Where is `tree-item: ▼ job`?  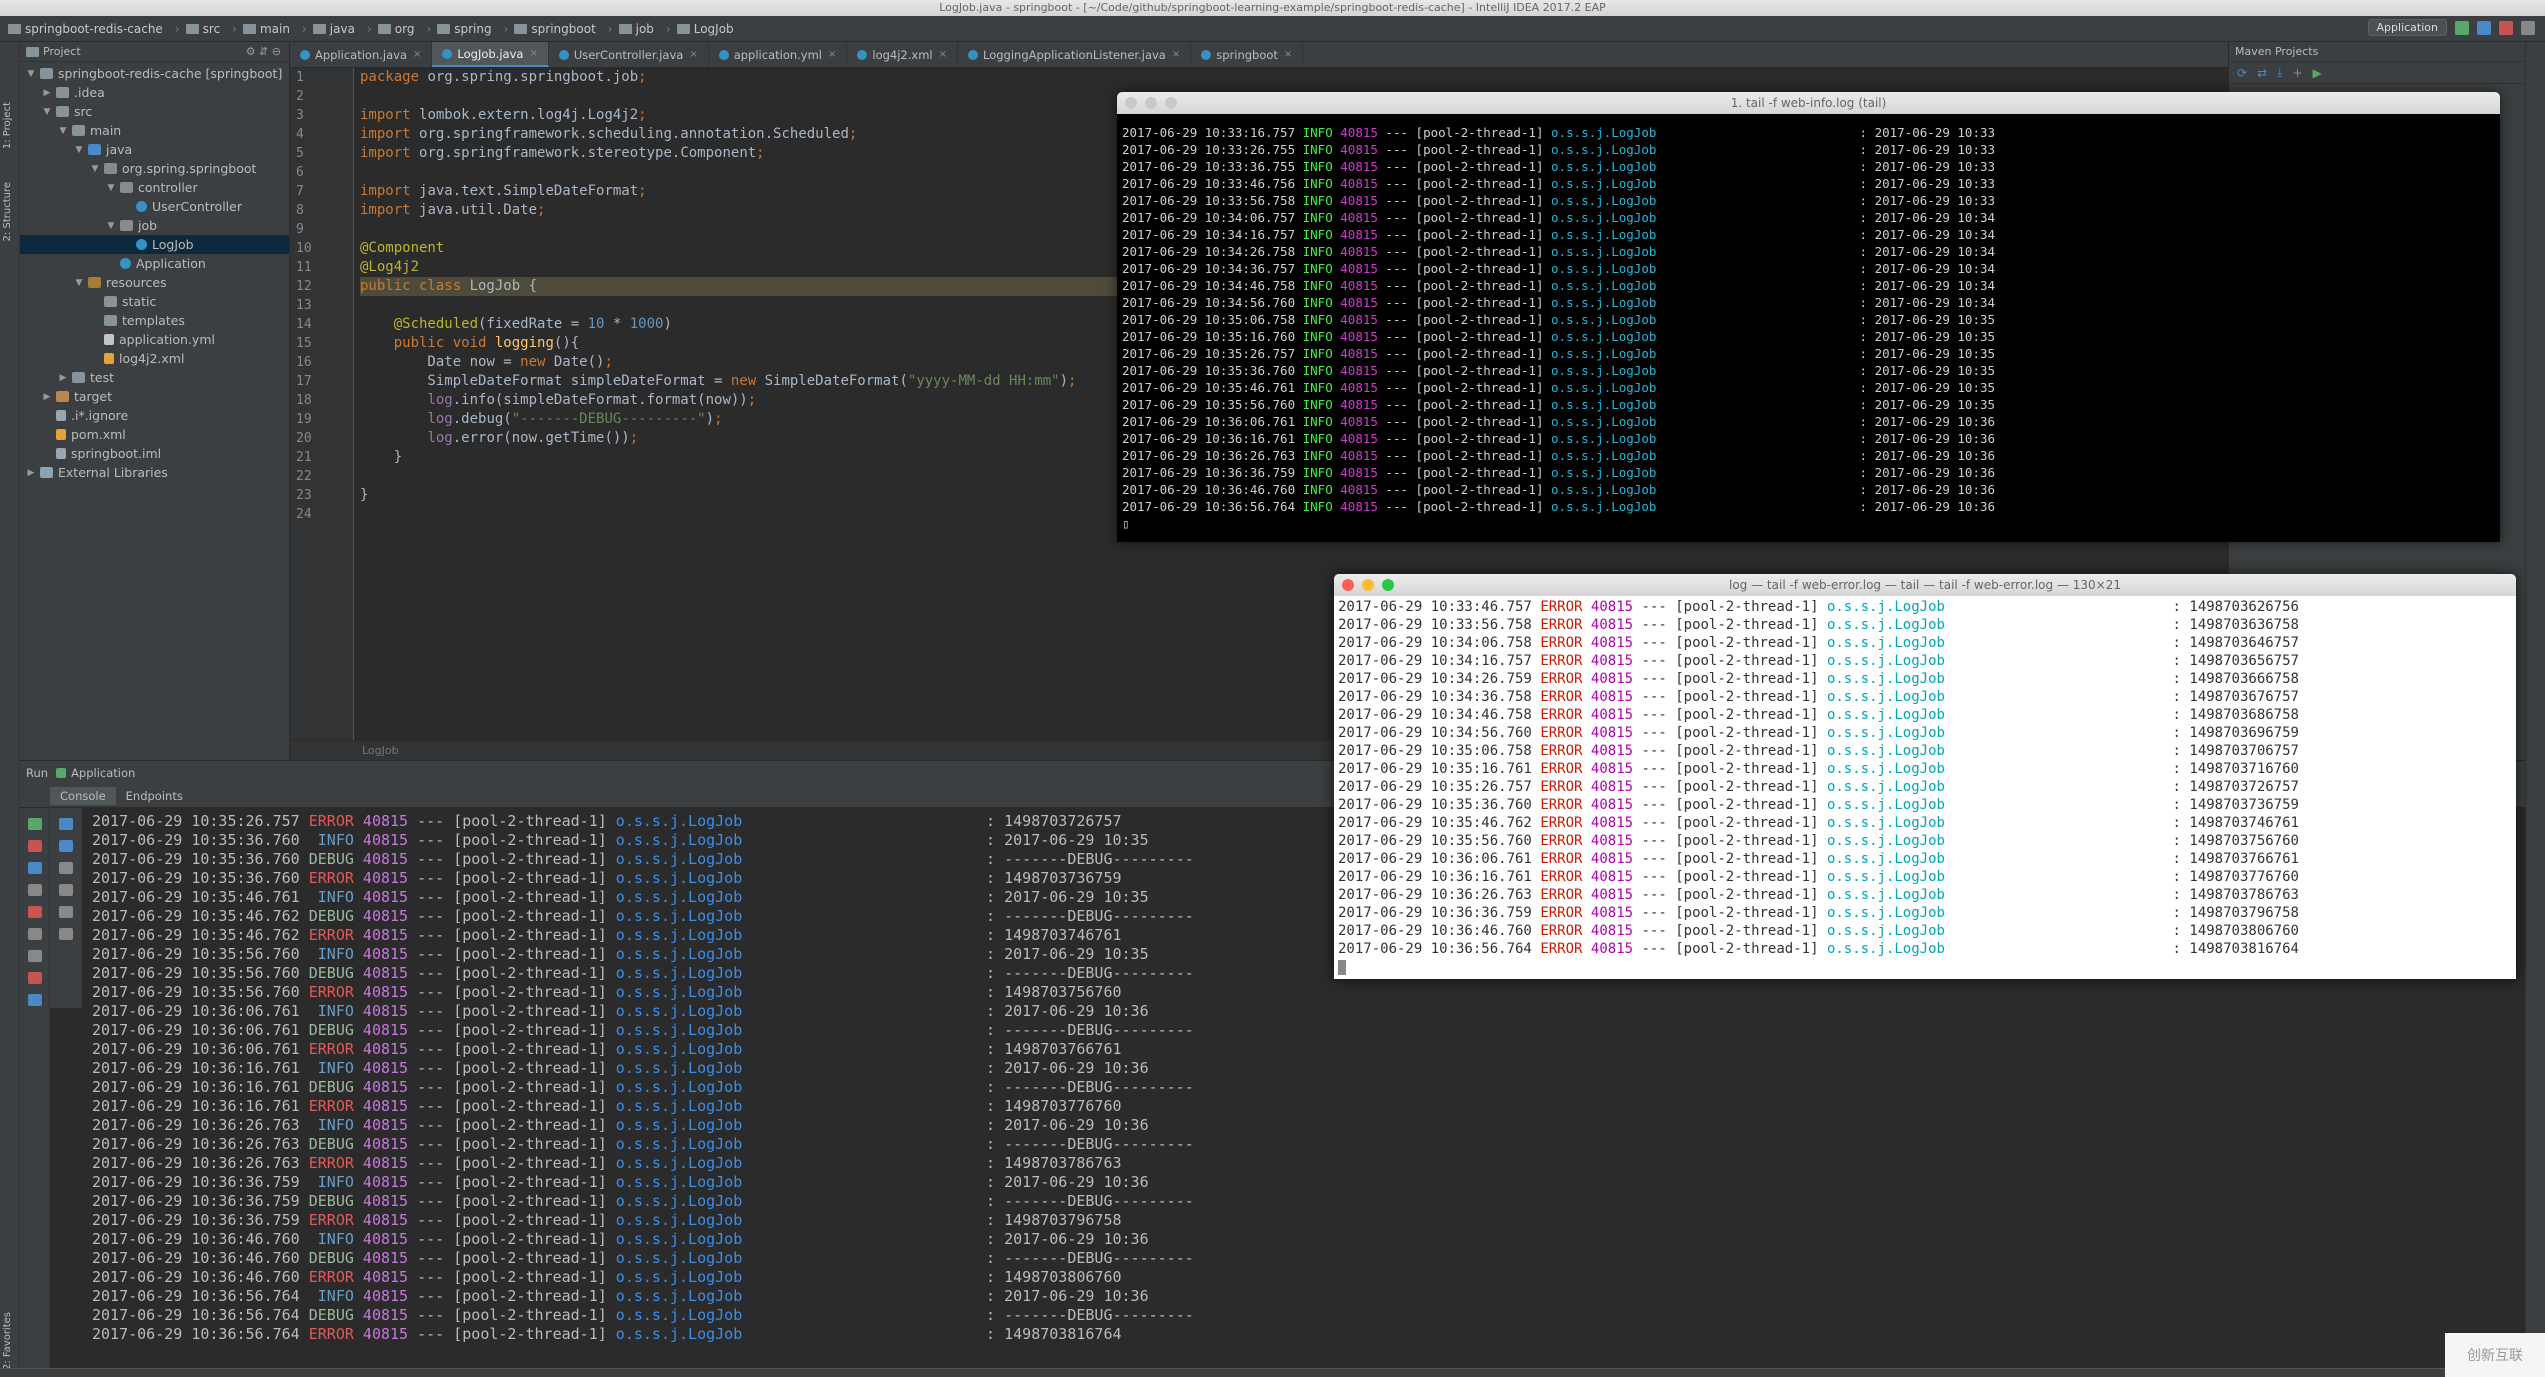
tree-item: ▼ job is located at coordinates (154, 225).